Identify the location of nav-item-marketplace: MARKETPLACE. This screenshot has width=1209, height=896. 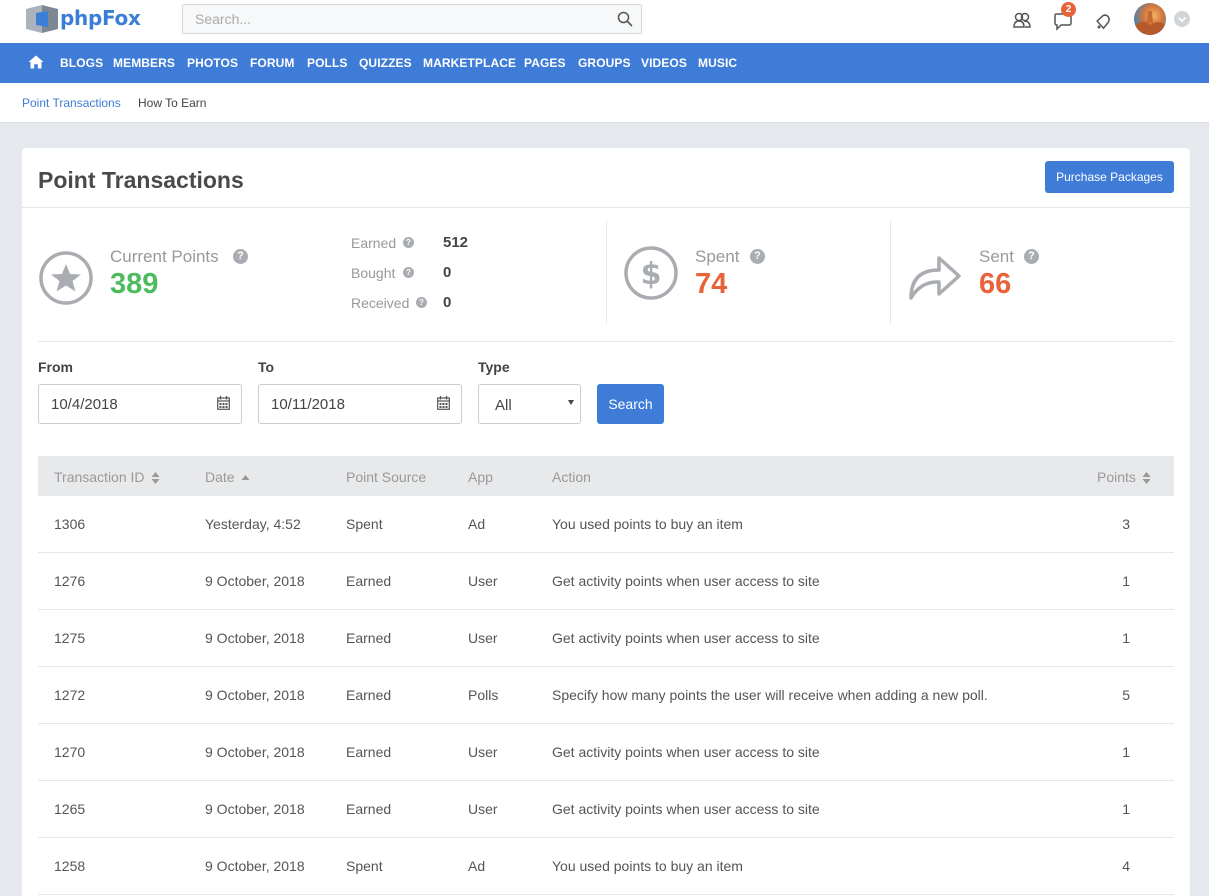
(469, 63).